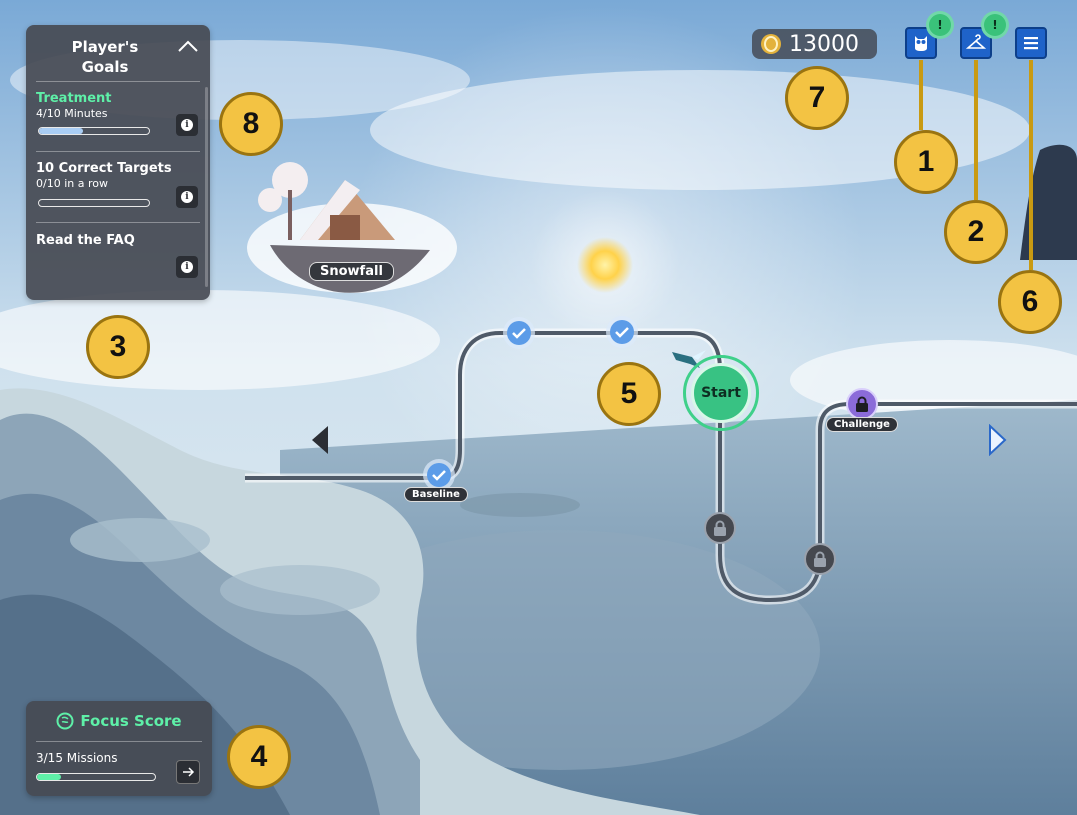 This screenshot has width=1077, height=815. I want to click on callout-7: 7, so click(817, 98).